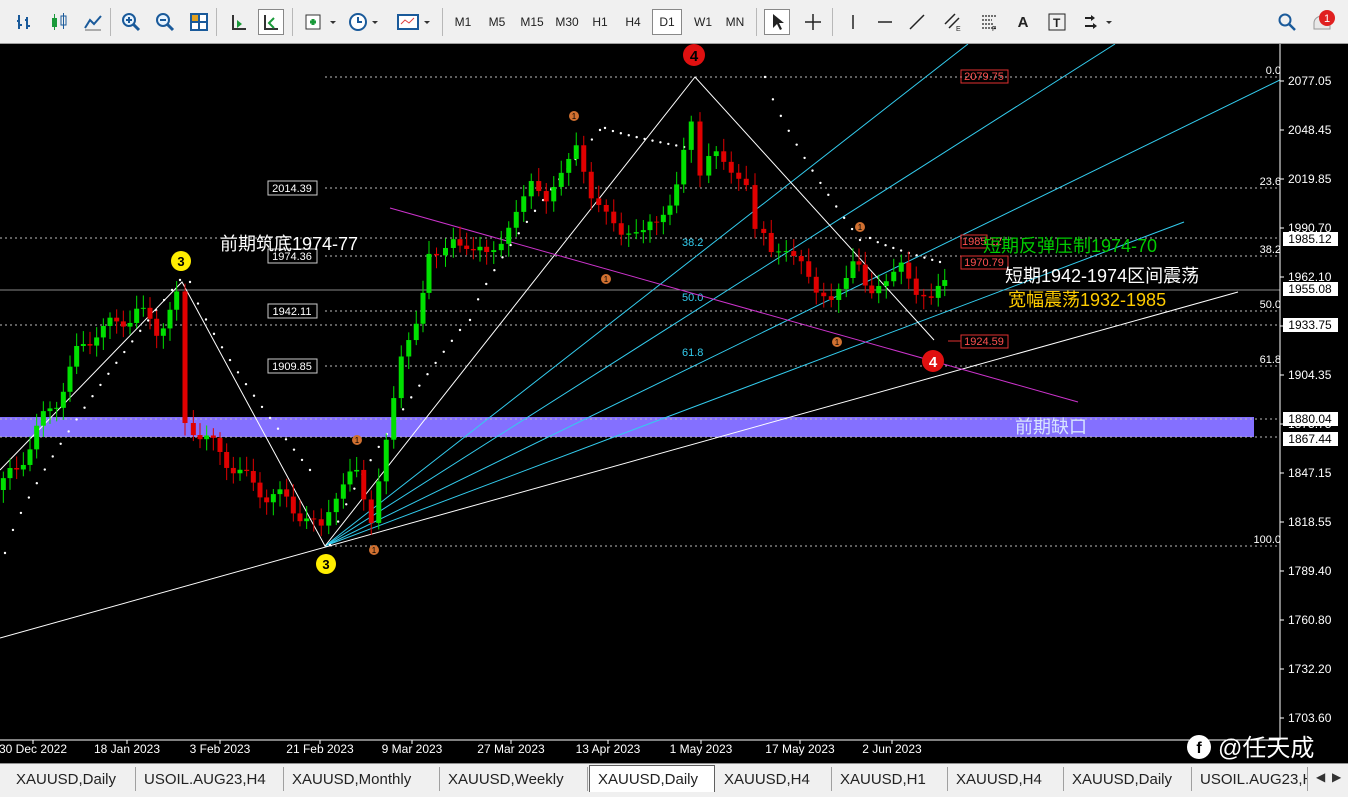 The width and height of the screenshot is (1348, 797). I want to click on notifications-icon: 1, so click(1323, 22).